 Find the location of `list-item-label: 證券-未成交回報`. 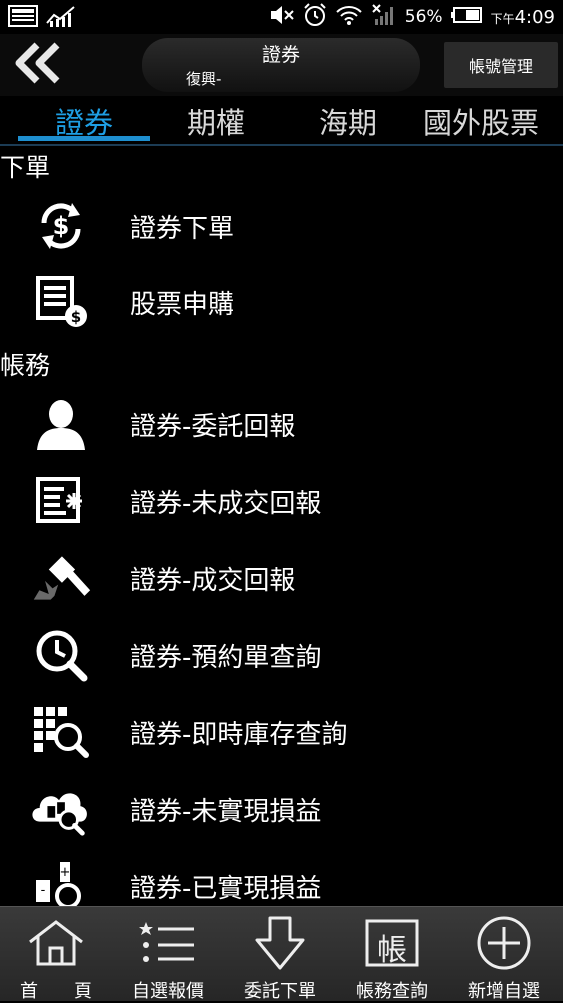

list-item-label: 證券-未成交回報 is located at coordinates (226, 504).